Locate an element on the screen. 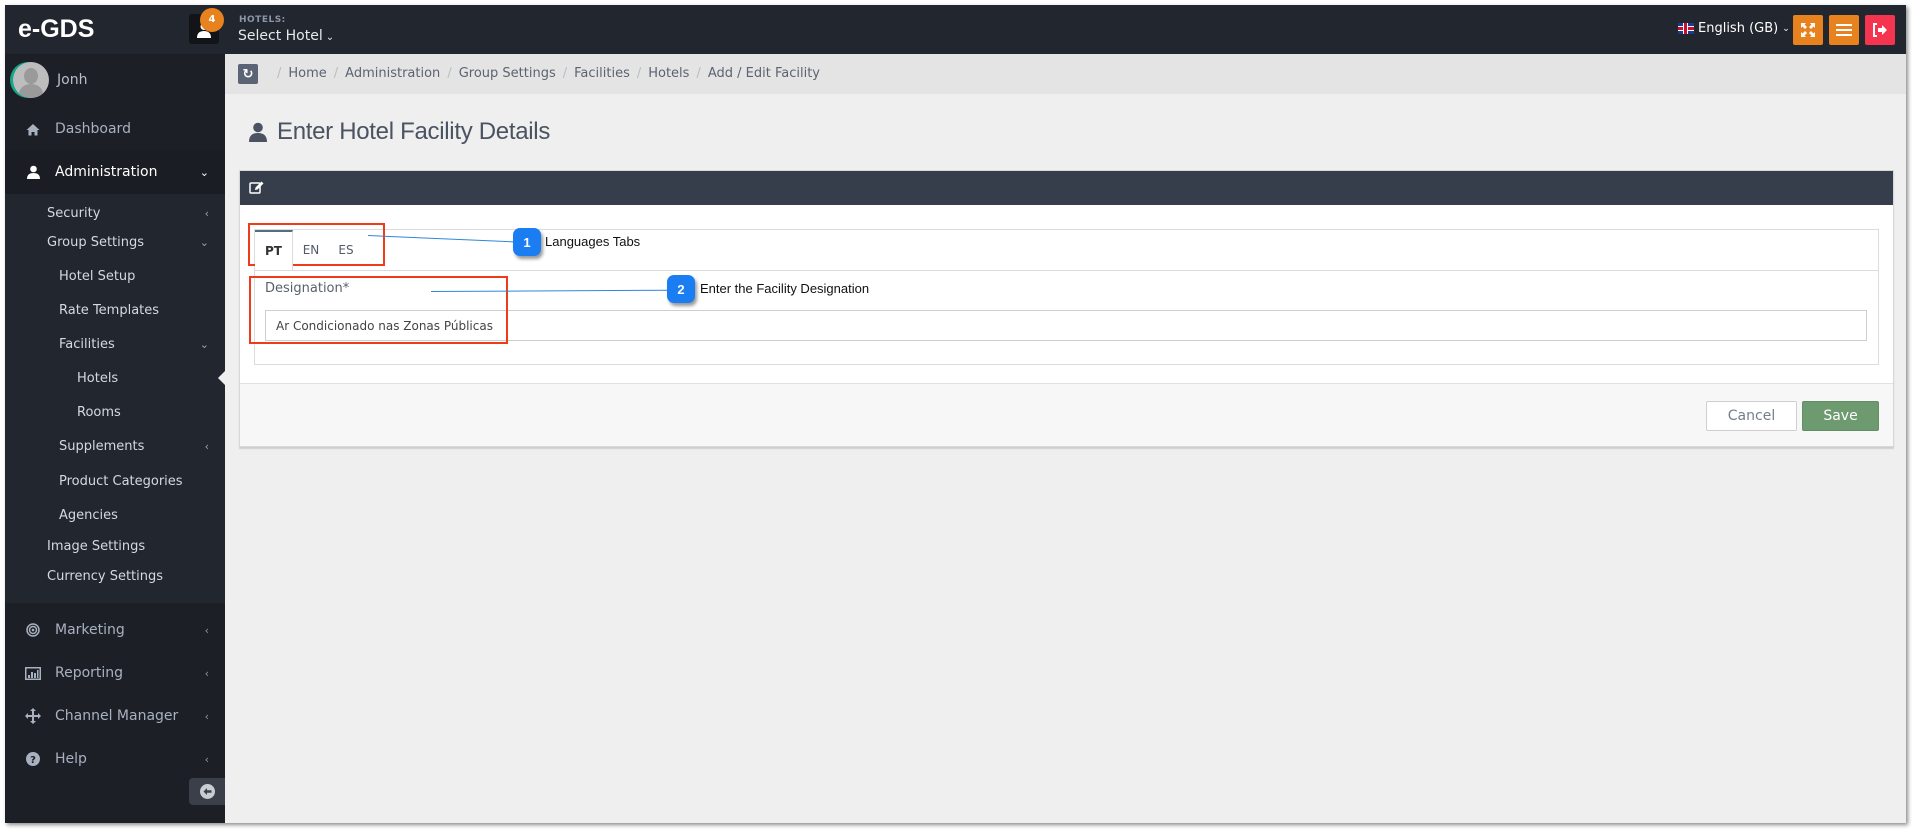 The height and width of the screenshot is (833, 1917). sidebar-item-agencies: Agencies is located at coordinates (115, 515).